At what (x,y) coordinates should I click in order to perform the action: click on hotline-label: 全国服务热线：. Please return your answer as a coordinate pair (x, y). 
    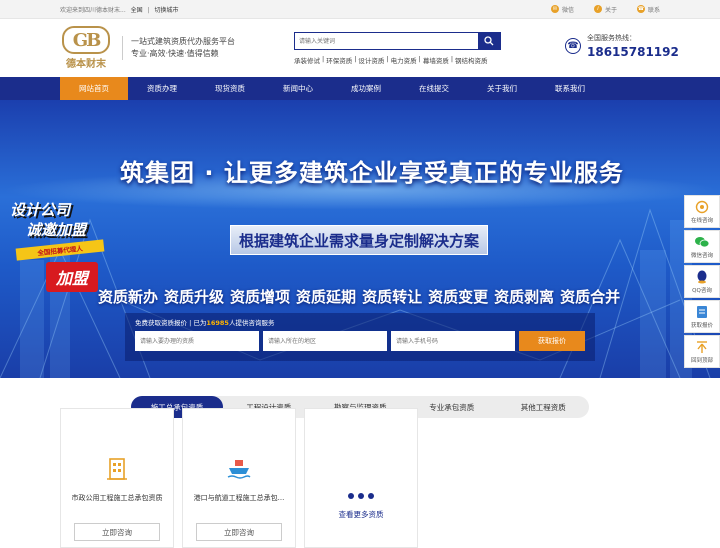
    Looking at the image, I should click on (611, 38).